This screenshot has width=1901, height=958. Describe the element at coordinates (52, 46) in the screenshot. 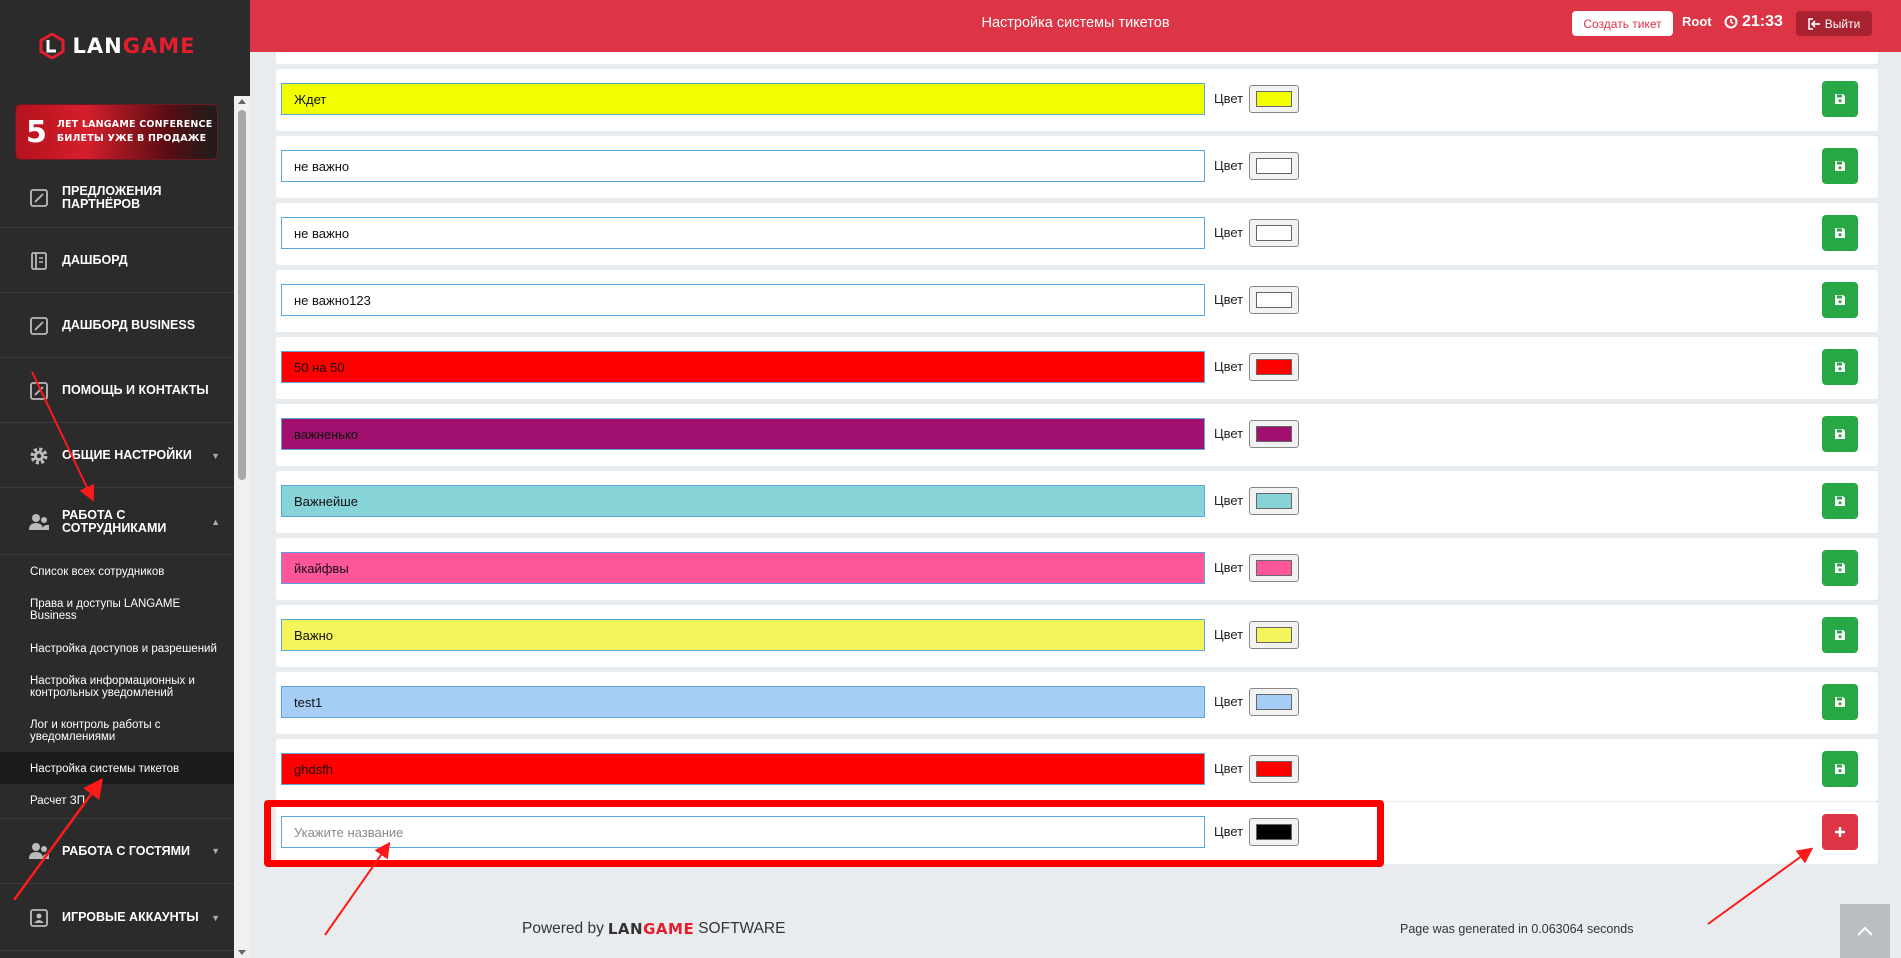

I see `langame-logo-icon` at that location.